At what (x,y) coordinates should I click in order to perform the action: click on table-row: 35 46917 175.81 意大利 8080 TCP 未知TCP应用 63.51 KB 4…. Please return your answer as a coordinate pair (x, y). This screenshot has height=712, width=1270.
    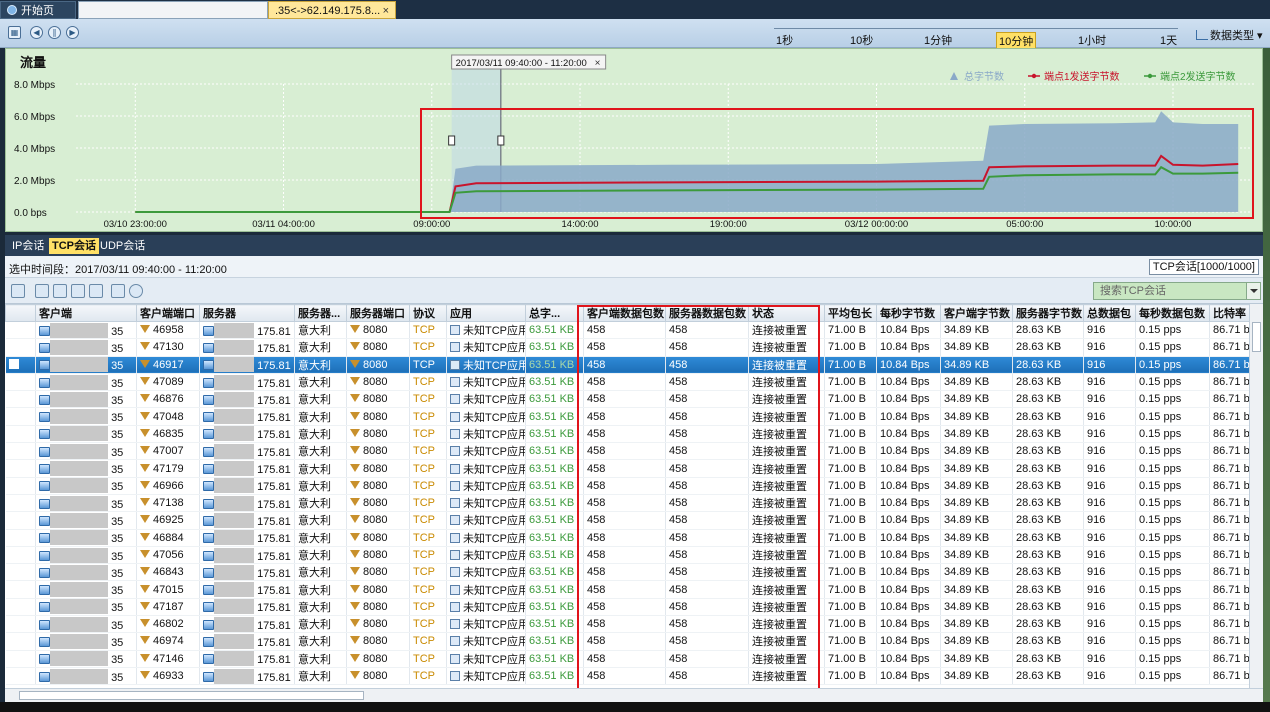
    Looking at the image, I should click on (634, 365).